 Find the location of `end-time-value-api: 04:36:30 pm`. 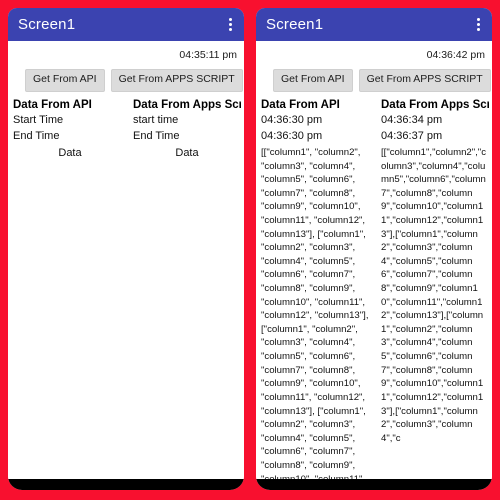

end-time-value-api: 04:36:30 pm is located at coordinates (292, 136).